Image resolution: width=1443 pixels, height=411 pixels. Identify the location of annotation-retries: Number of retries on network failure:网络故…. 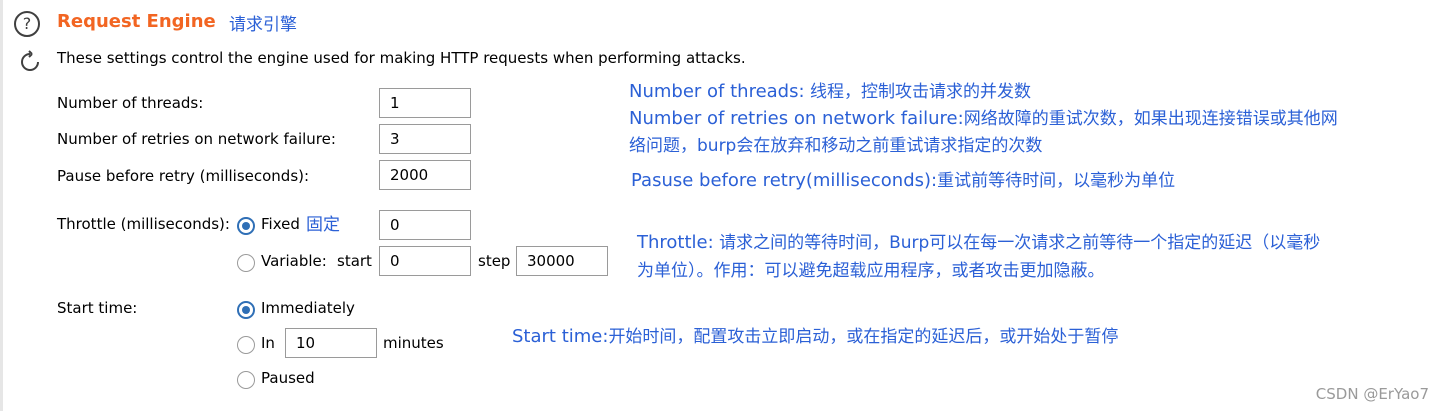
(983, 116).